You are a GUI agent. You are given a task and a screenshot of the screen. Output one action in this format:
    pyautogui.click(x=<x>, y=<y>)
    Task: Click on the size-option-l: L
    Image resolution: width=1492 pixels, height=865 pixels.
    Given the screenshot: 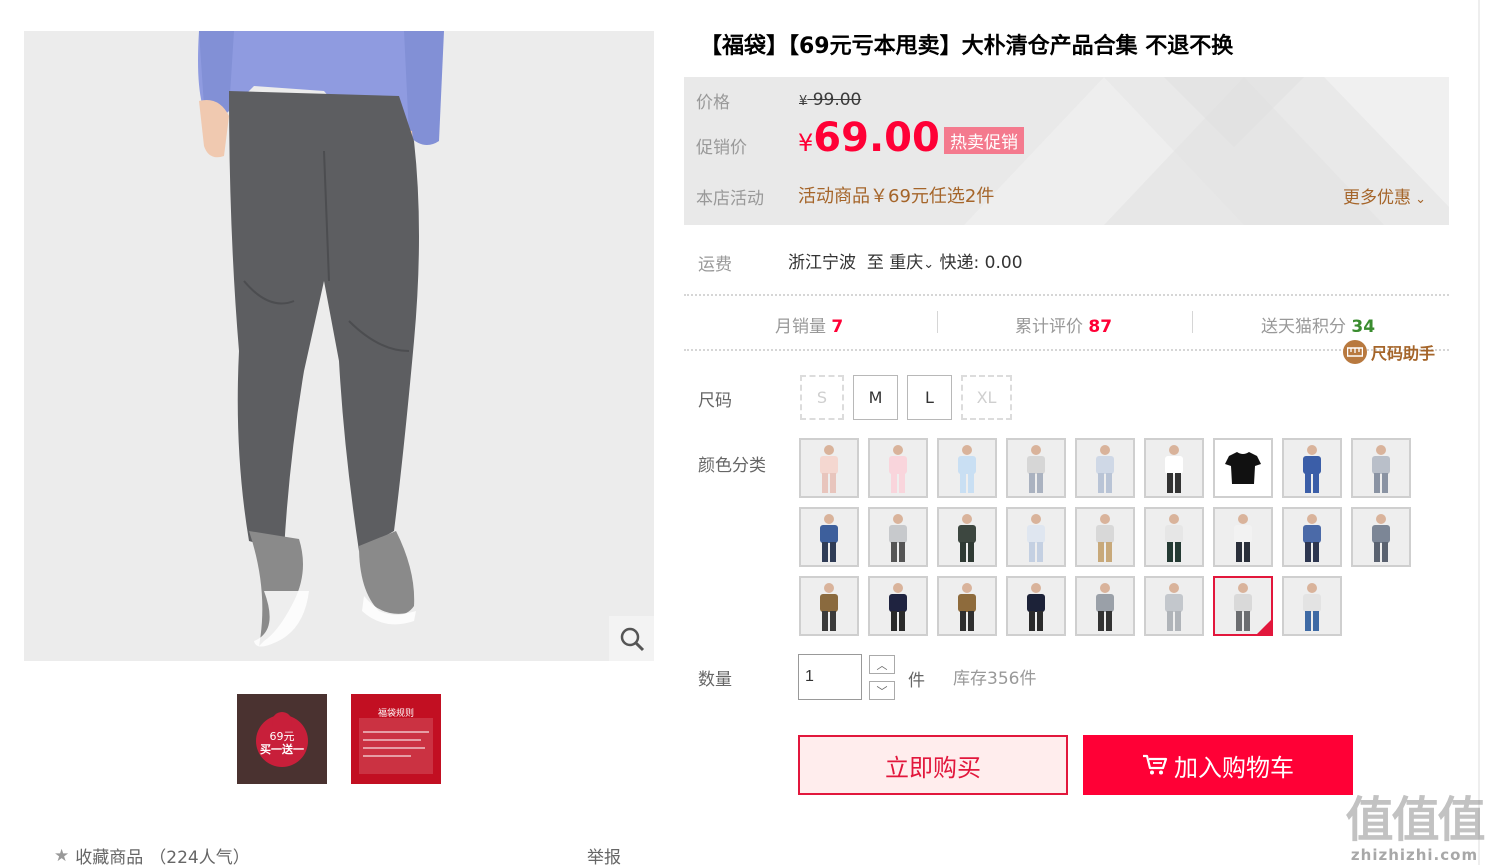 What is the action you would take?
    pyautogui.click(x=929, y=397)
    